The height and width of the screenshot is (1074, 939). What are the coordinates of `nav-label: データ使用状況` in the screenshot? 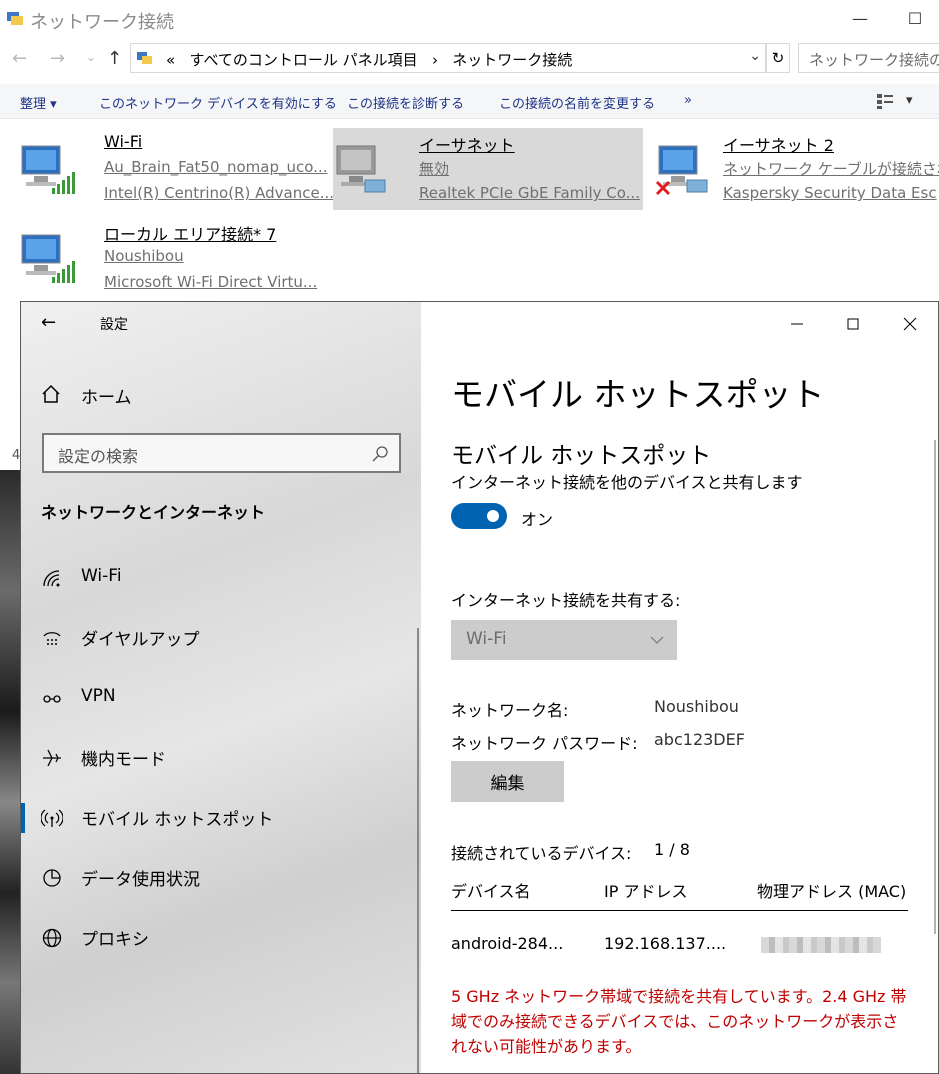 It's located at (140, 880).